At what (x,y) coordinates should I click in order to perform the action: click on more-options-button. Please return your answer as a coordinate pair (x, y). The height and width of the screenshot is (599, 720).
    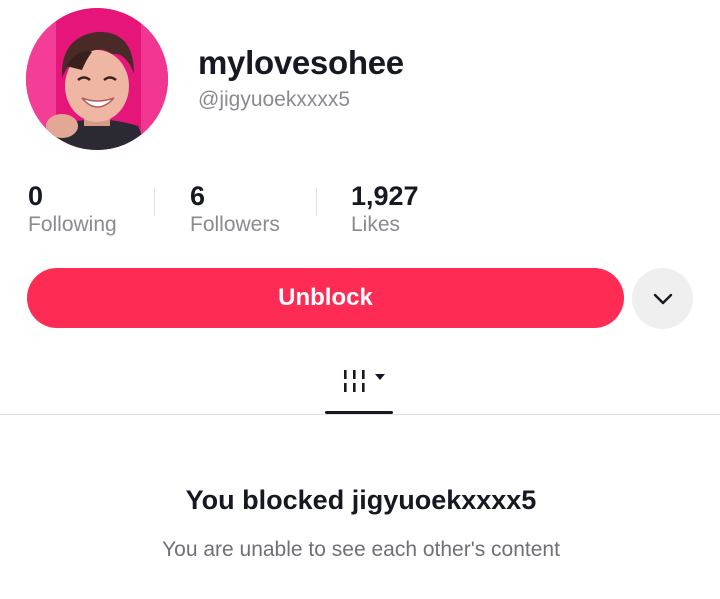
    Looking at the image, I should click on (662, 298).